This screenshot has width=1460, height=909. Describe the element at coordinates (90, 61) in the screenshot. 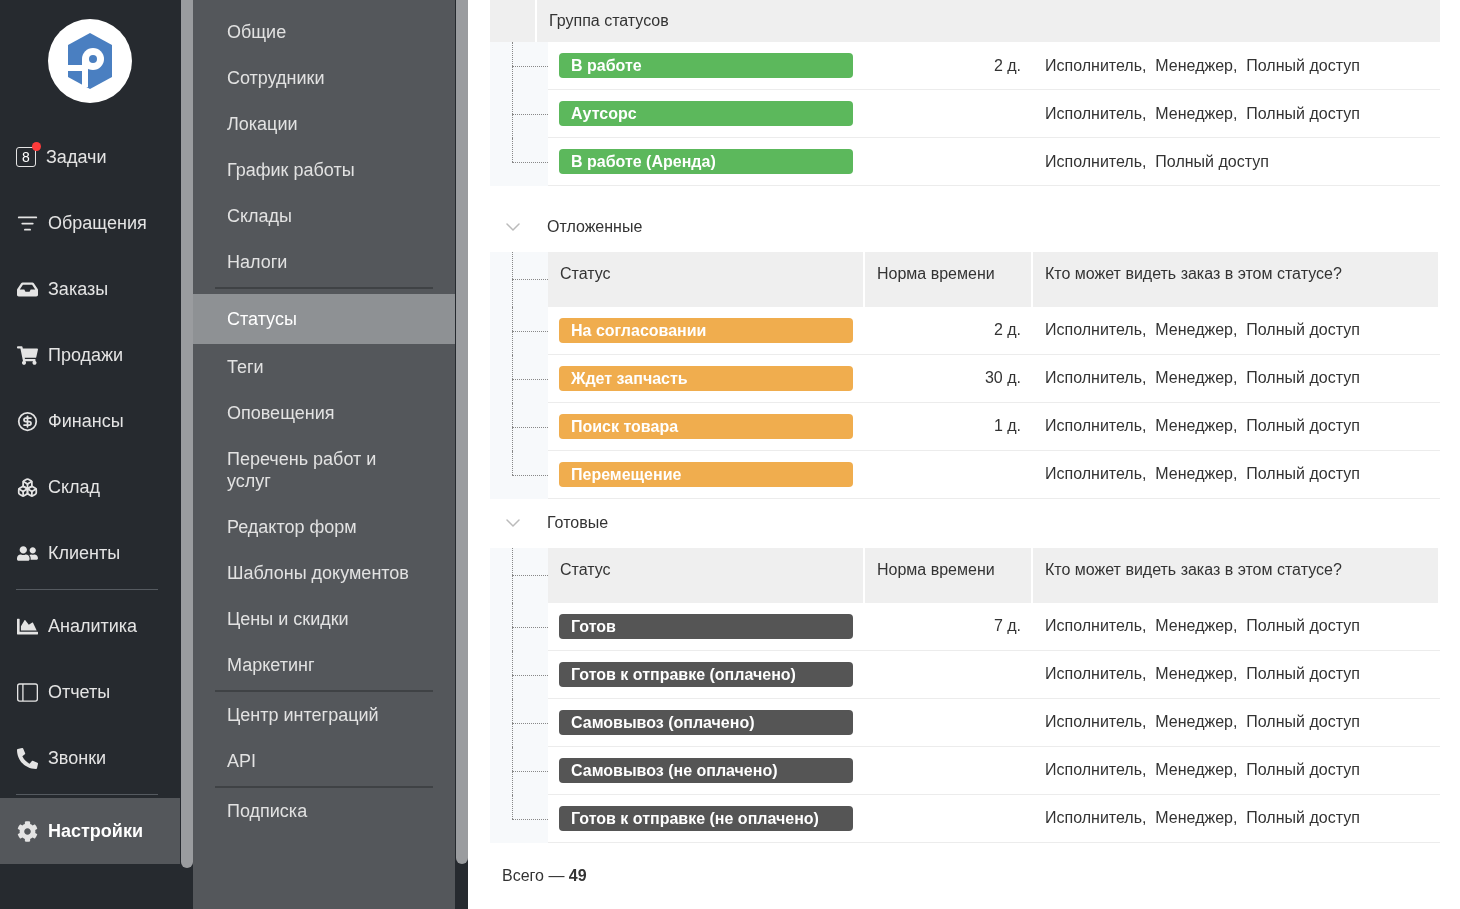

I see `logo-icon` at that location.